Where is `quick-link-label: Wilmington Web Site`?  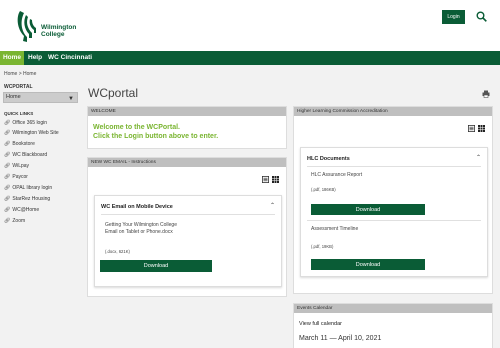 quick-link-label: Wilmington Web Site is located at coordinates (35, 133).